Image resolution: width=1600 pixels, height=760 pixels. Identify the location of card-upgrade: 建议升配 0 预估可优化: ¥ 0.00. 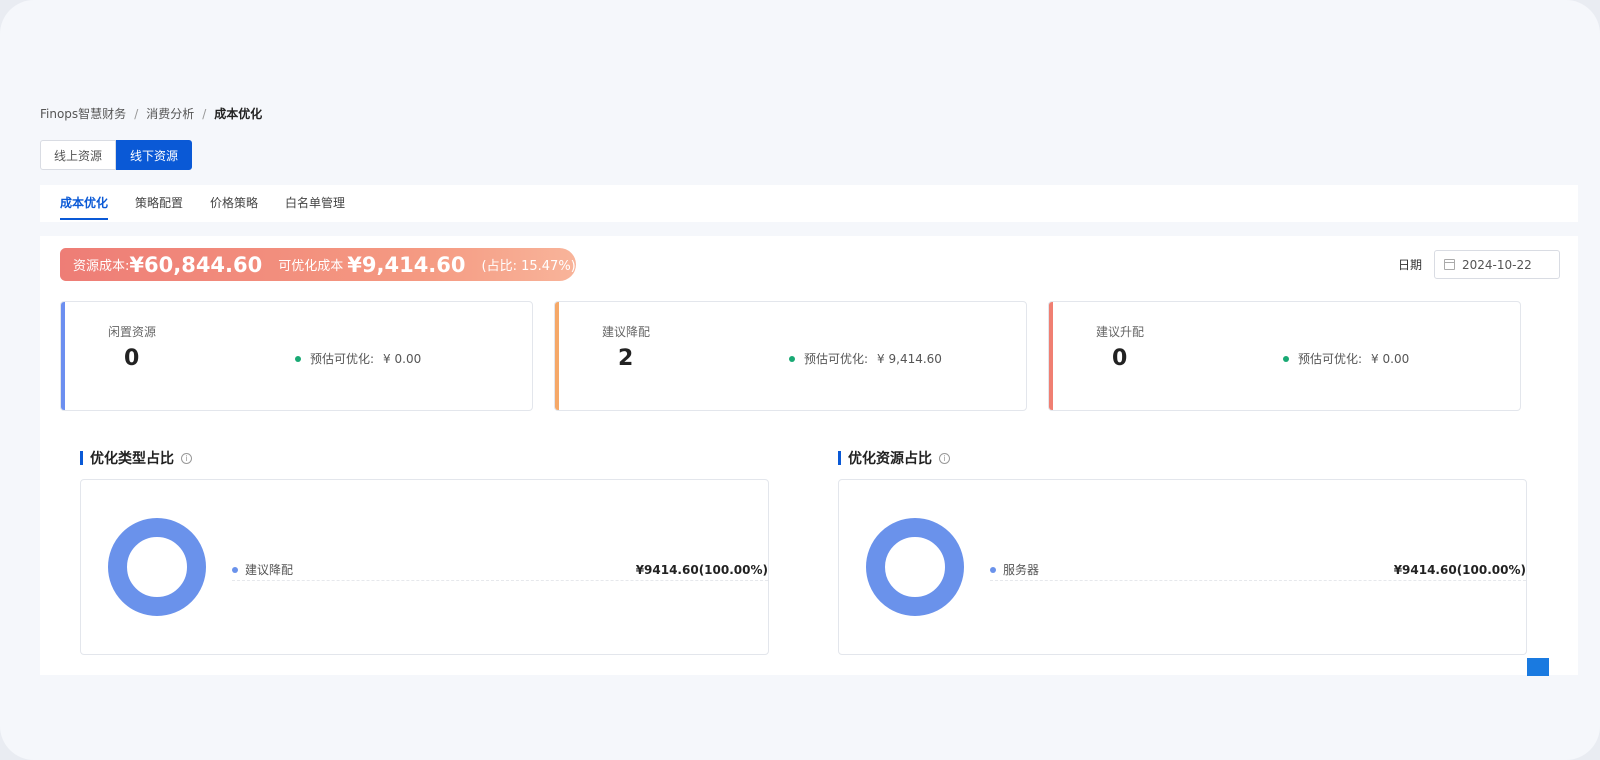
(1284, 356).